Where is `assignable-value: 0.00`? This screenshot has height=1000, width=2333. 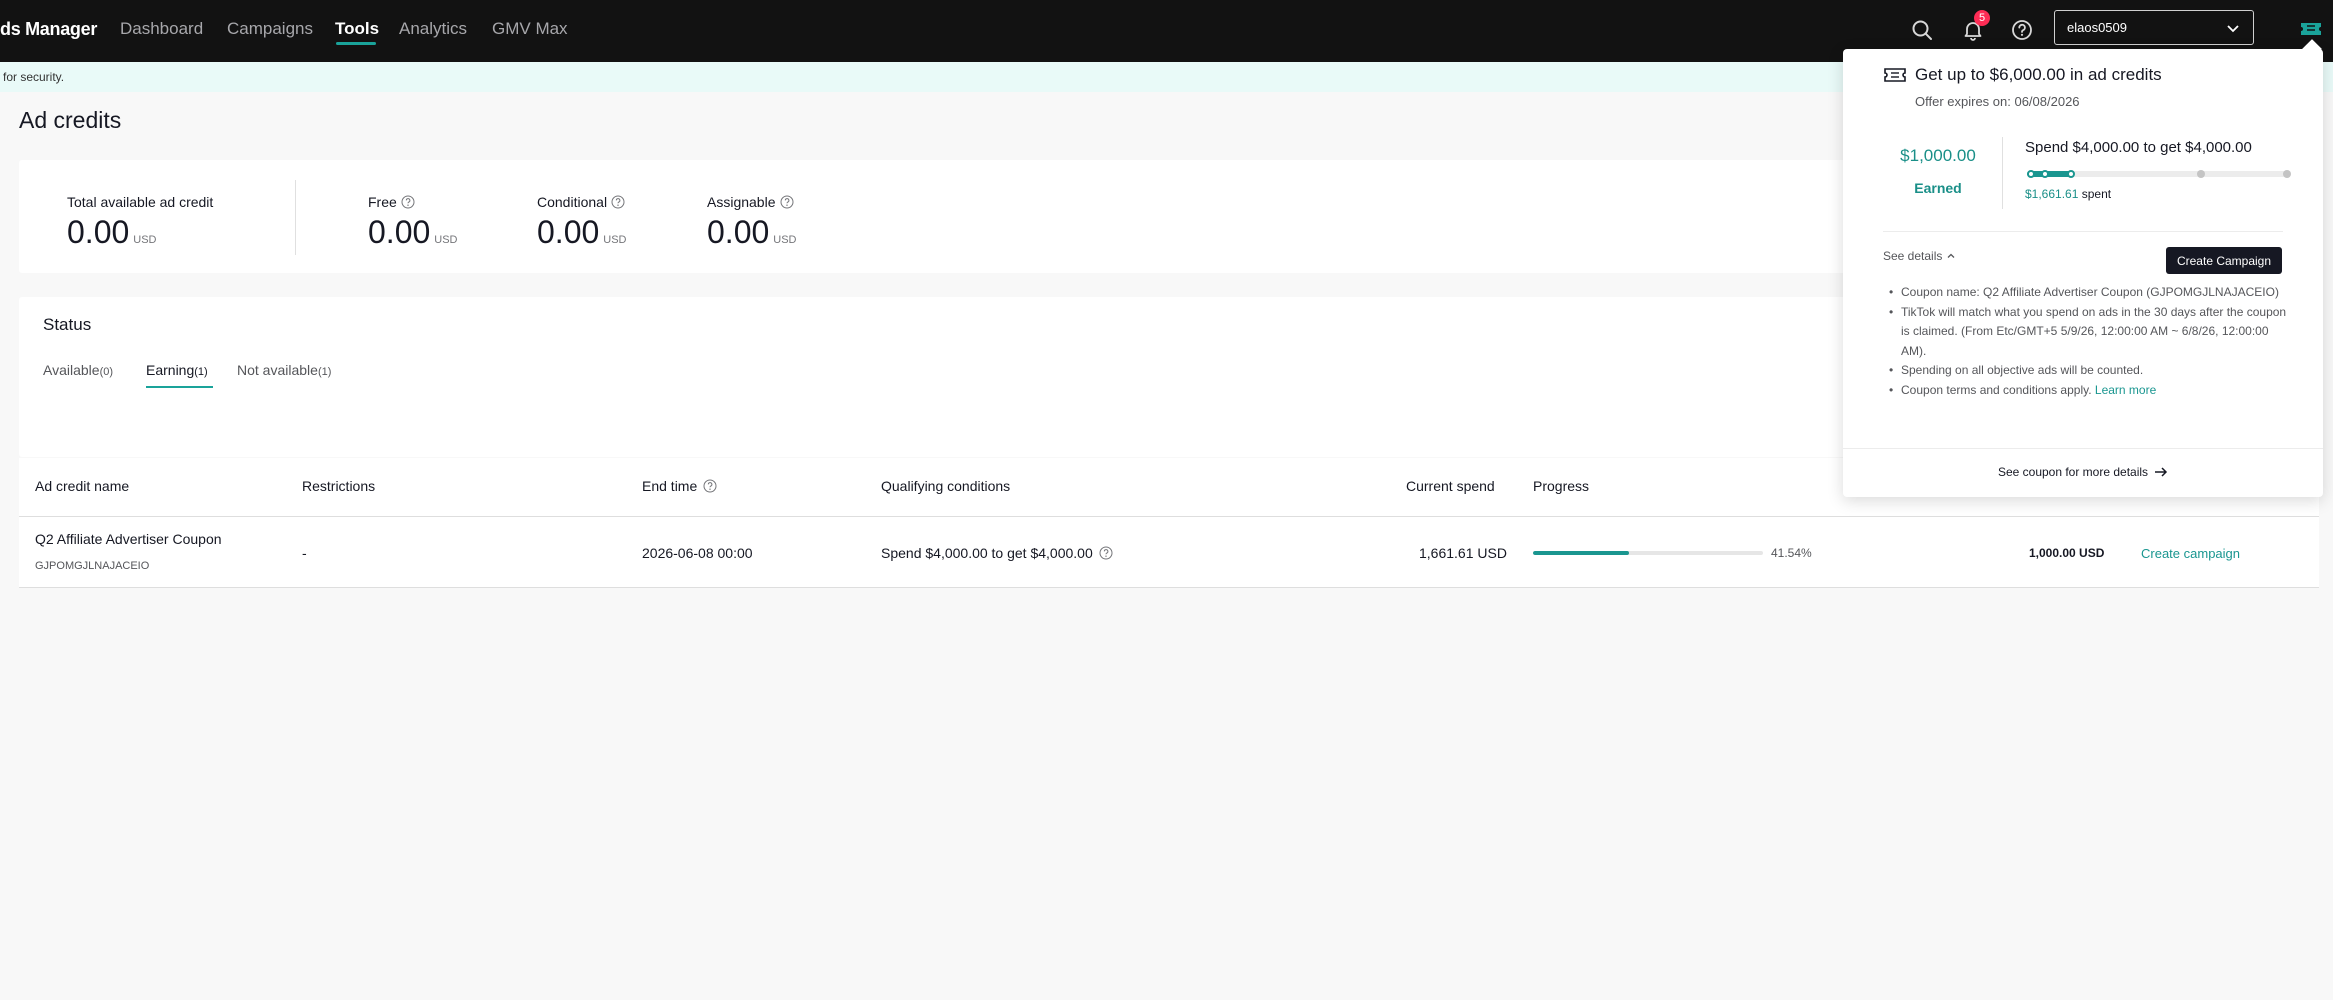 assignable-value: 0.00 is located at coordinates (738, 232).